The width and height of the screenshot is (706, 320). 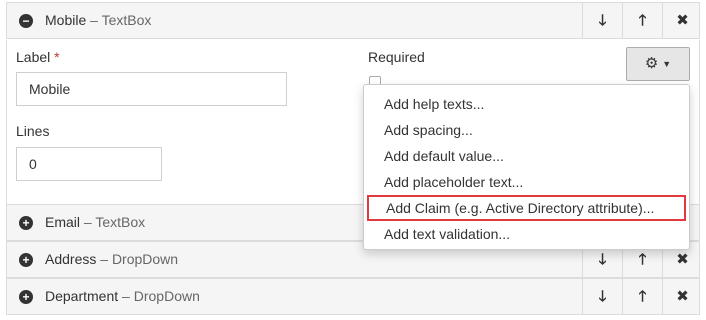 I want to click on chevron-down-icon: ▼, so click(x=667, y=64).